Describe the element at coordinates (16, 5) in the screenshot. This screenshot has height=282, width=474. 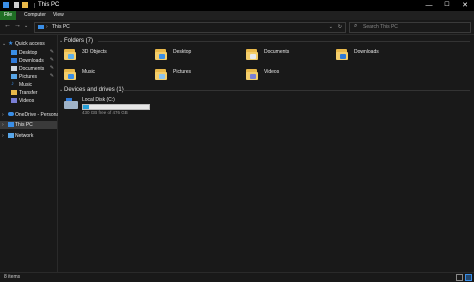
I see `properties-icon` at that location.